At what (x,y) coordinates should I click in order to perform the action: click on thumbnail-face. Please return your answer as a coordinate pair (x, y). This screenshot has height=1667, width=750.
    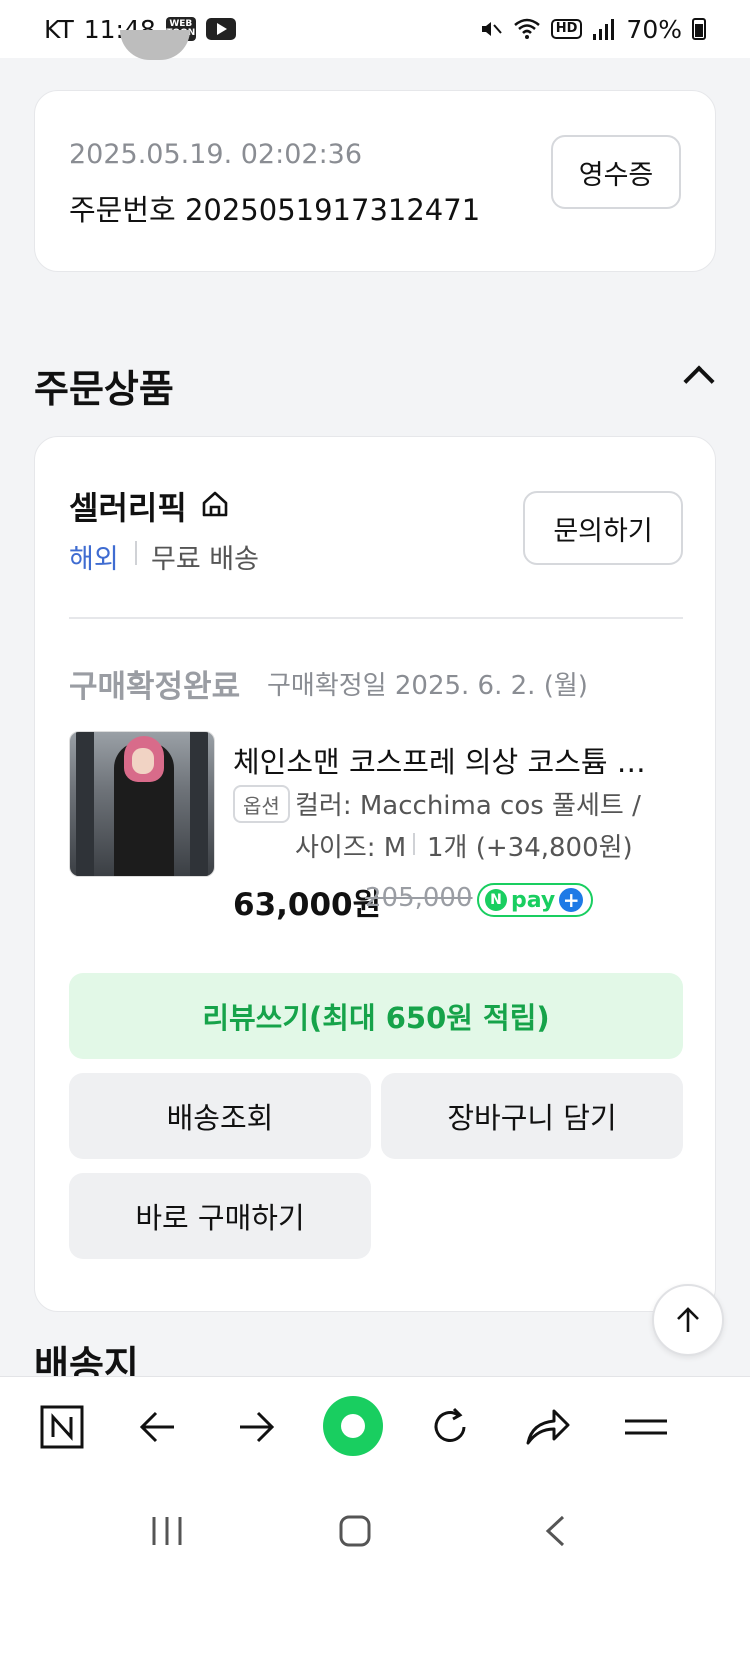
    Looking at the image, I should click on (143, 761).